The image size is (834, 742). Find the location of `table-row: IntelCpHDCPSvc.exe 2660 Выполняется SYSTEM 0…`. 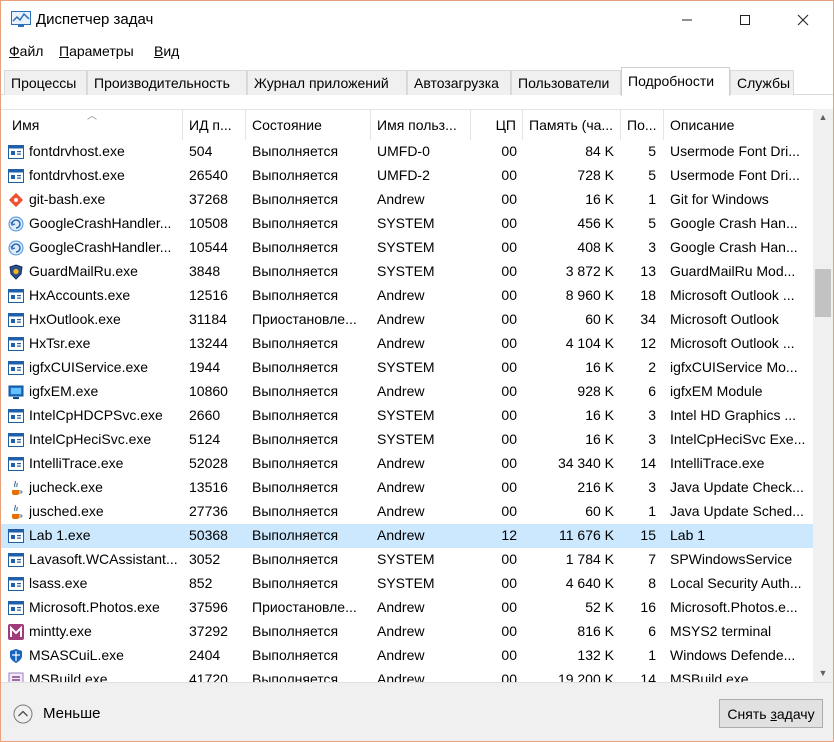

table-row: IntelCpHDCPSvc.exe 2660 Выполняется SYSTEM 0… is located at coordinates (407, 416).